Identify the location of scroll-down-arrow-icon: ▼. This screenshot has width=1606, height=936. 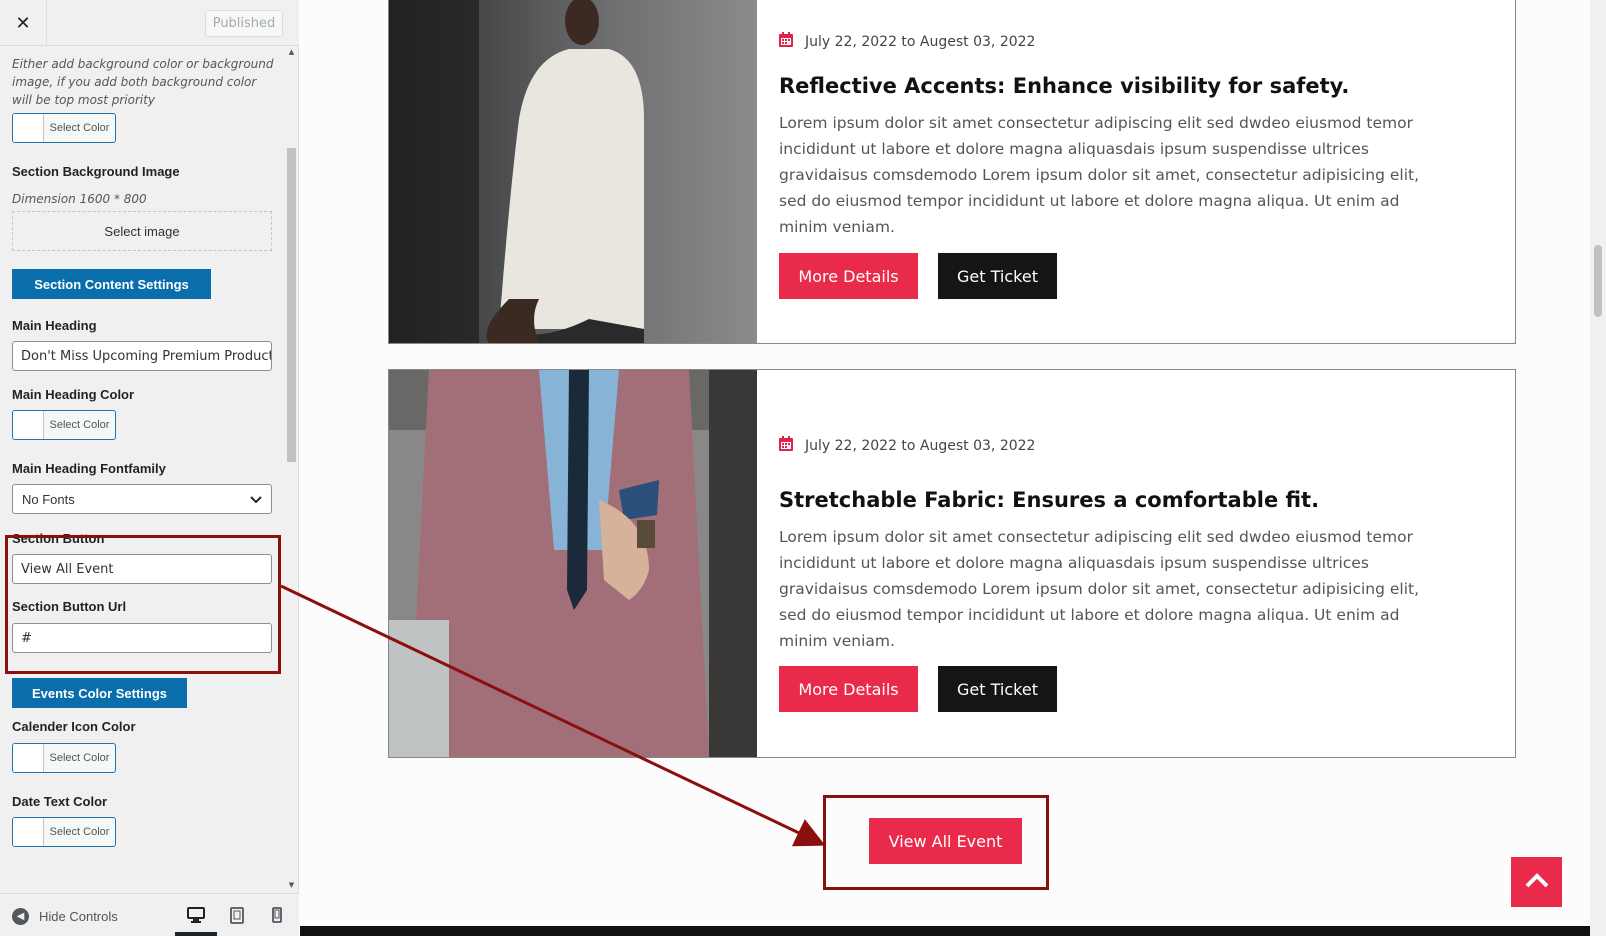
(291, 885).